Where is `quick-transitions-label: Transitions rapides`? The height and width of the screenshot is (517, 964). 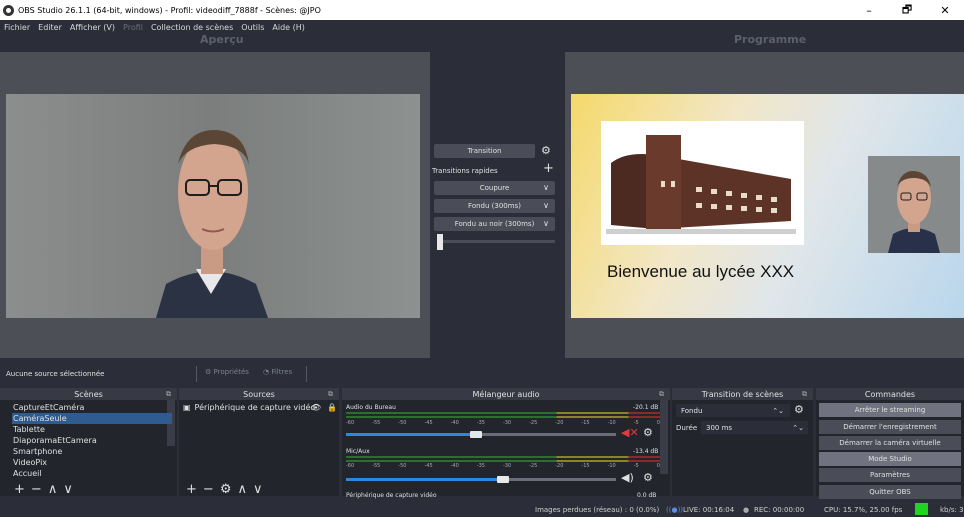 quick-transitions-label: Transitions rapides is located at coordinates (465, 171).